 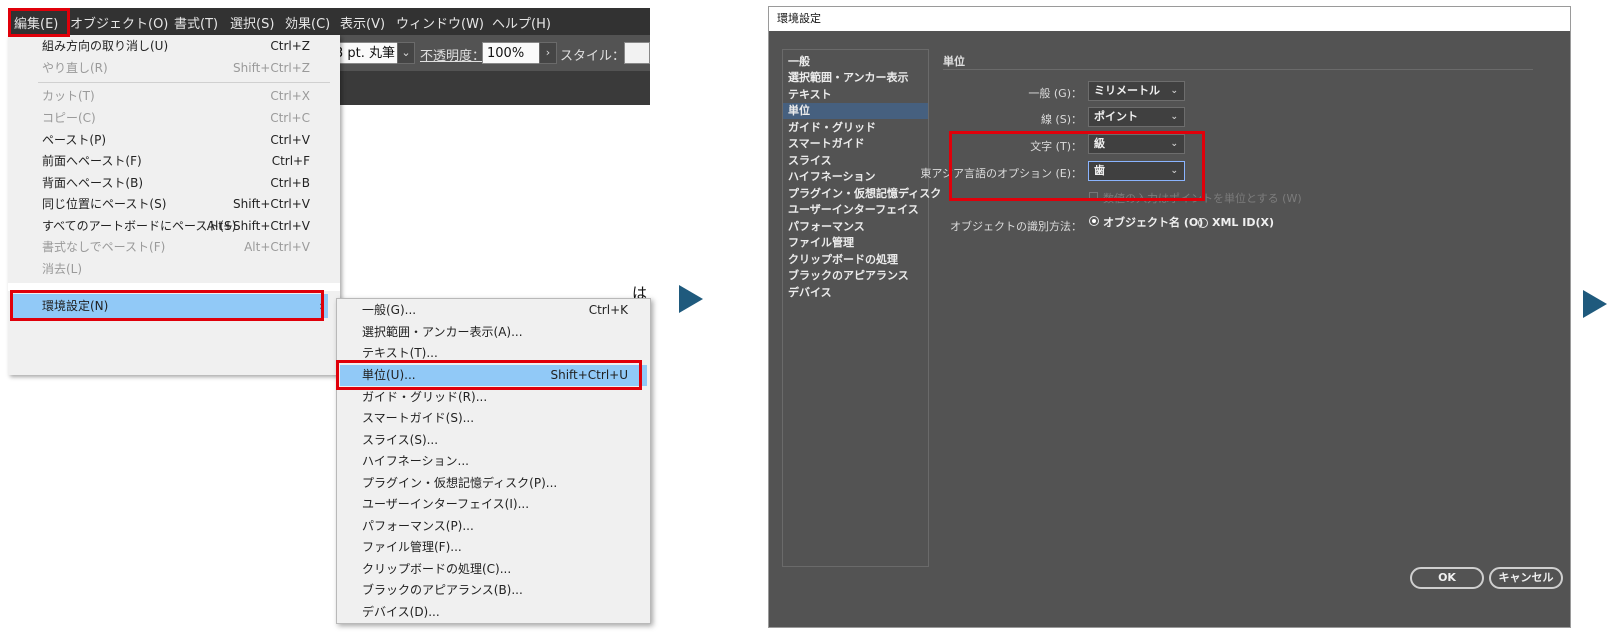 I want to click on nav-item-hyphenation: ハイフネーション, so click(x=855, y=177).